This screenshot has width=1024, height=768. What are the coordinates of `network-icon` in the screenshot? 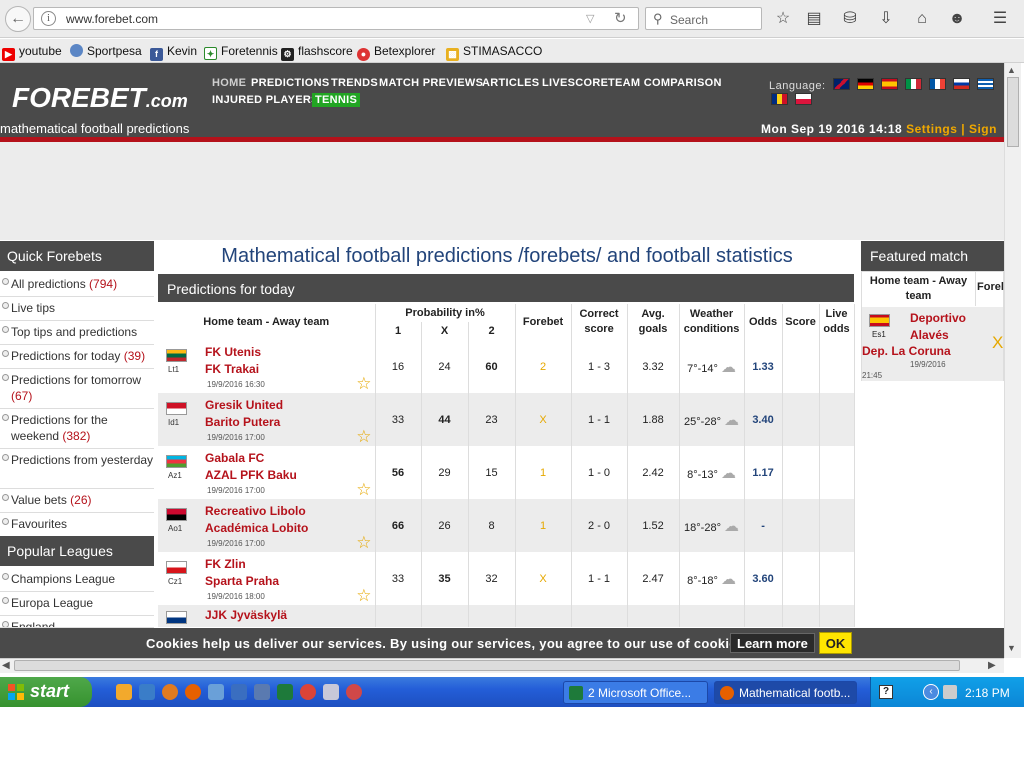 It's located at (950, 692).